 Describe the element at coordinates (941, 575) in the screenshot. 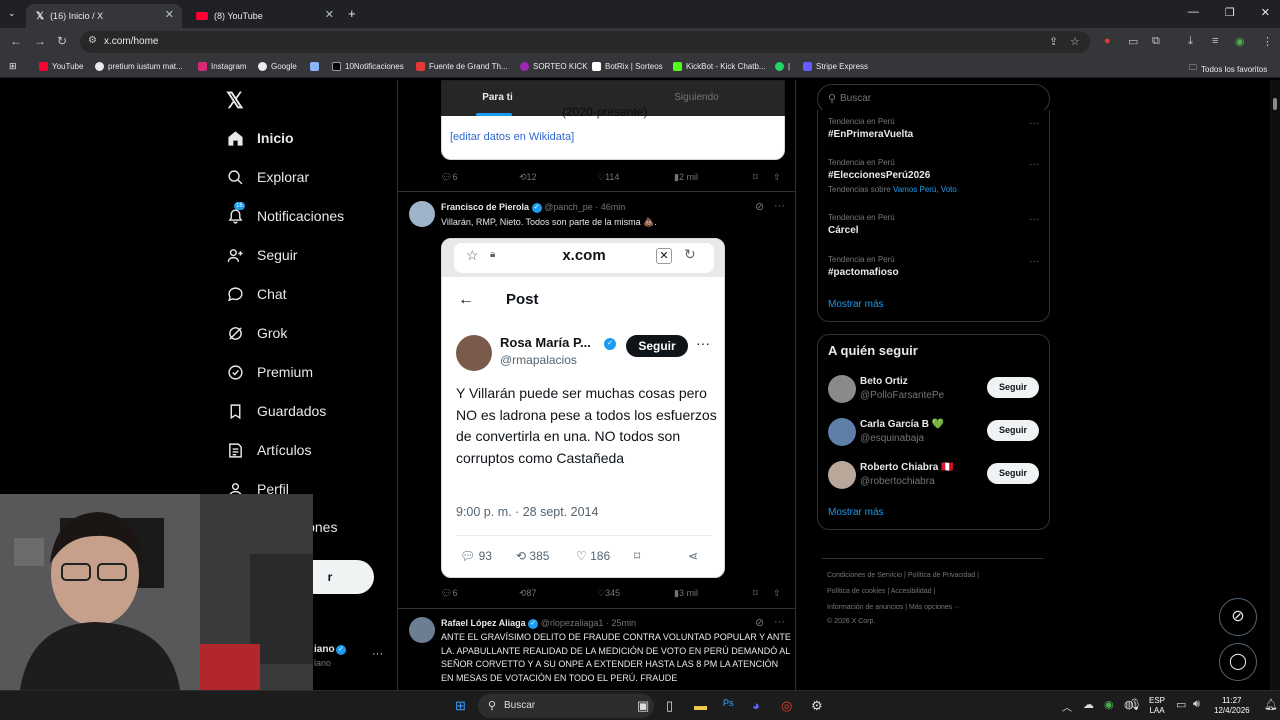

I see `footer-link: Política de Privacidad` at that location.